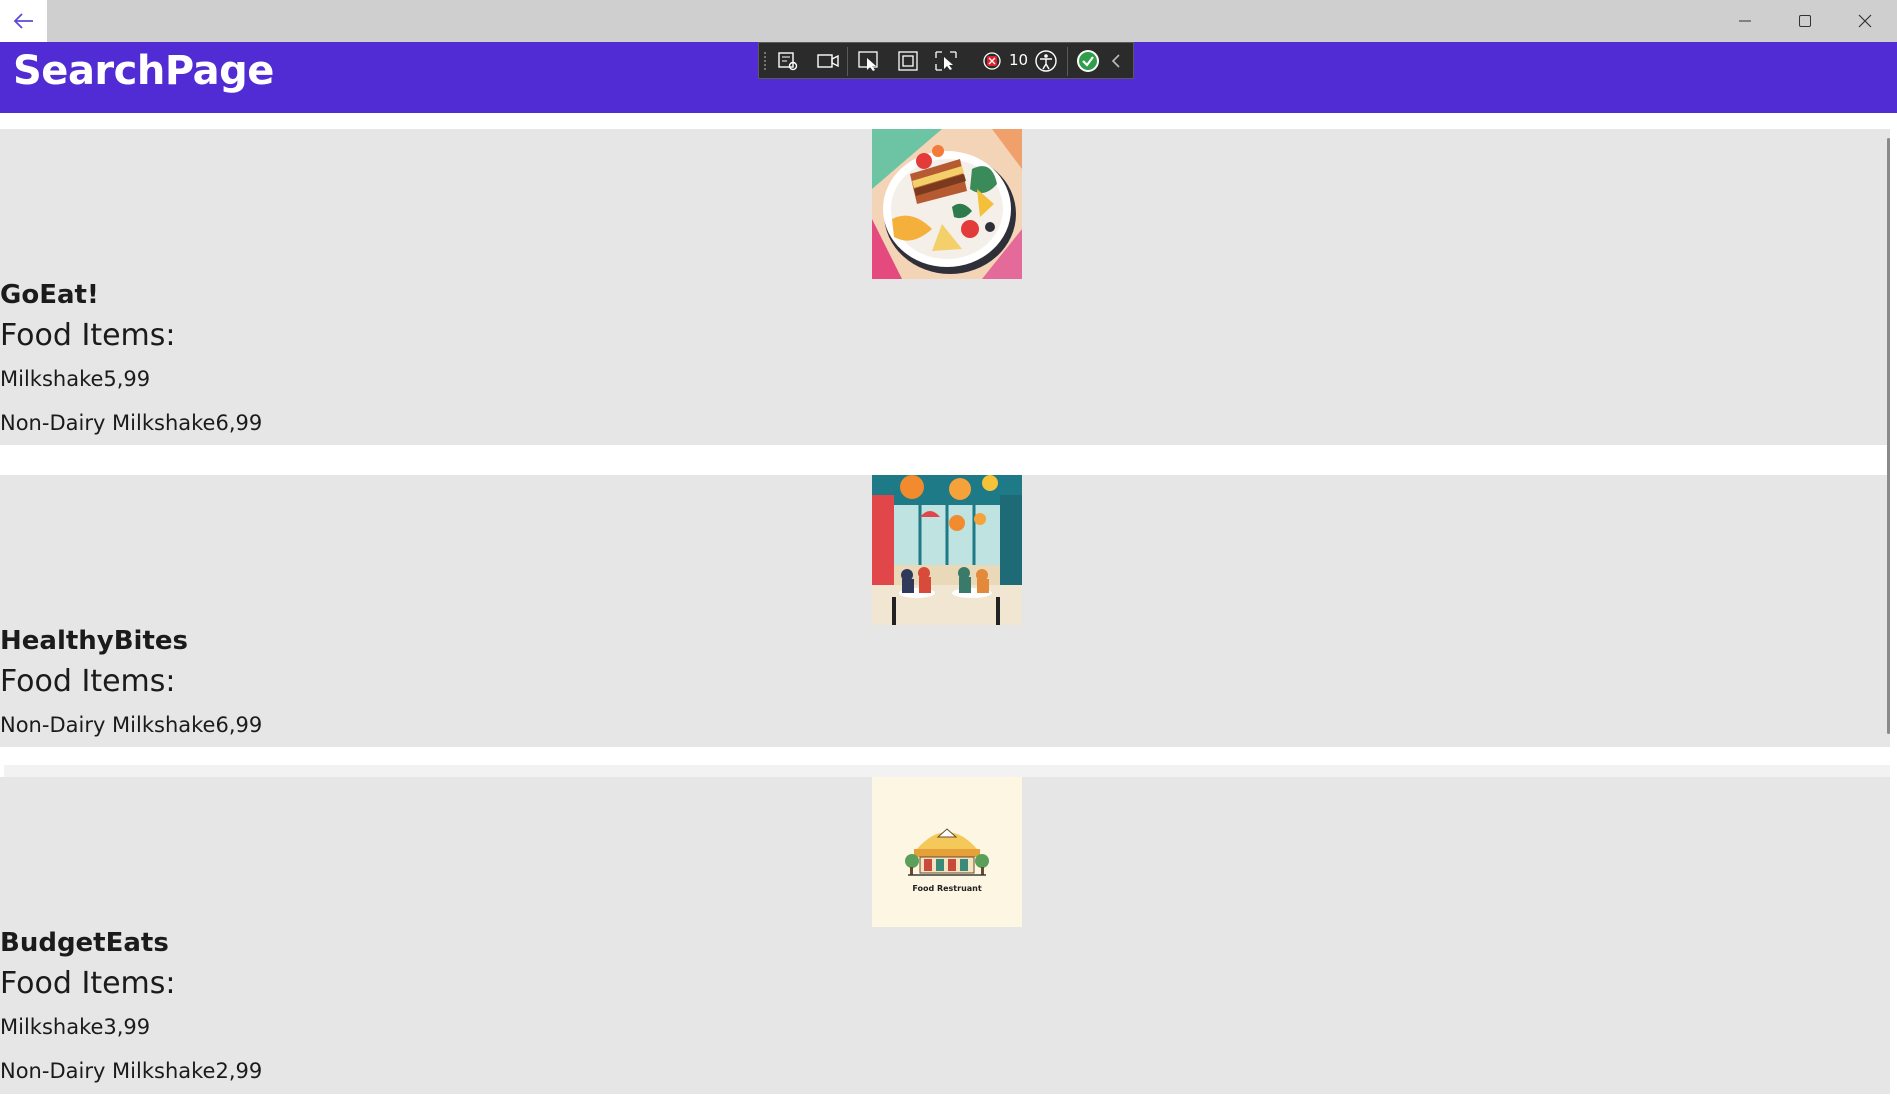  What do you see at coordinates (869, 61) in the screenshot?
I see `select-element-icon` at bounding box center [869, 61].